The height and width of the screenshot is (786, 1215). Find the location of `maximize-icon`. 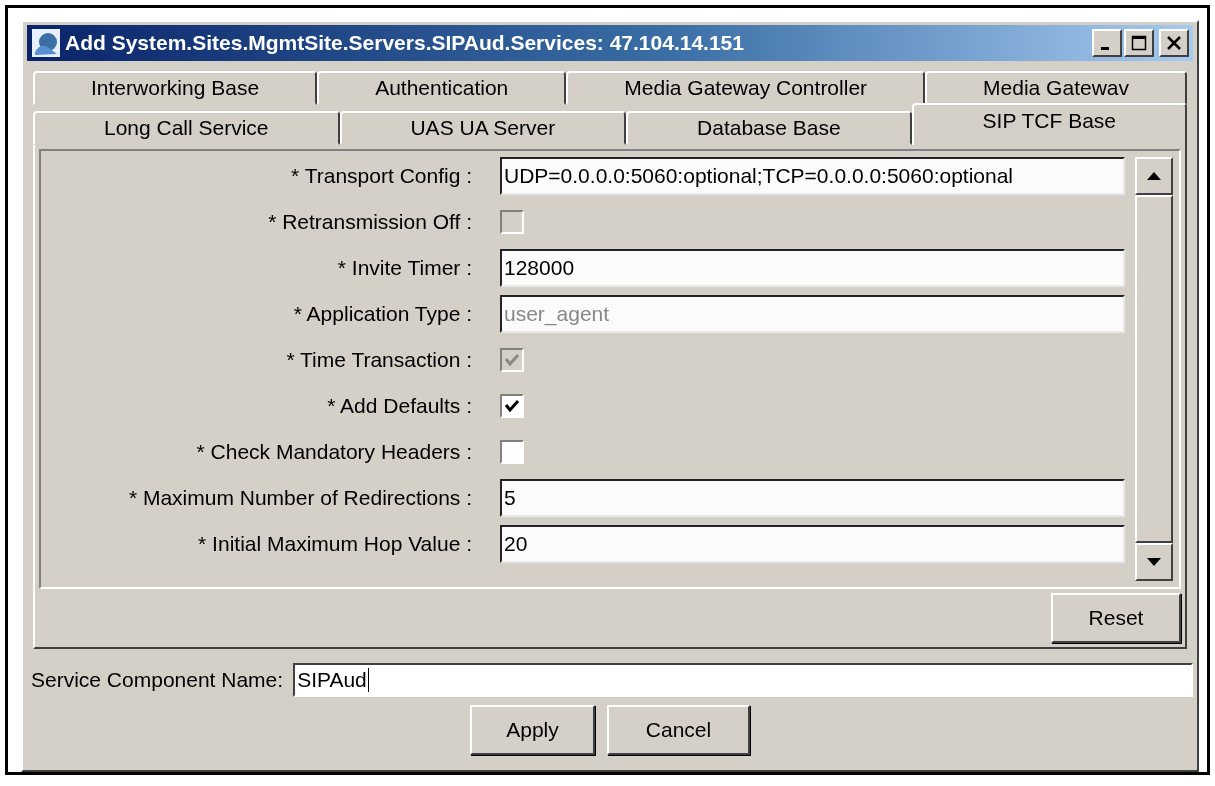

maximize-icon is located at coordinates (1139, 43).